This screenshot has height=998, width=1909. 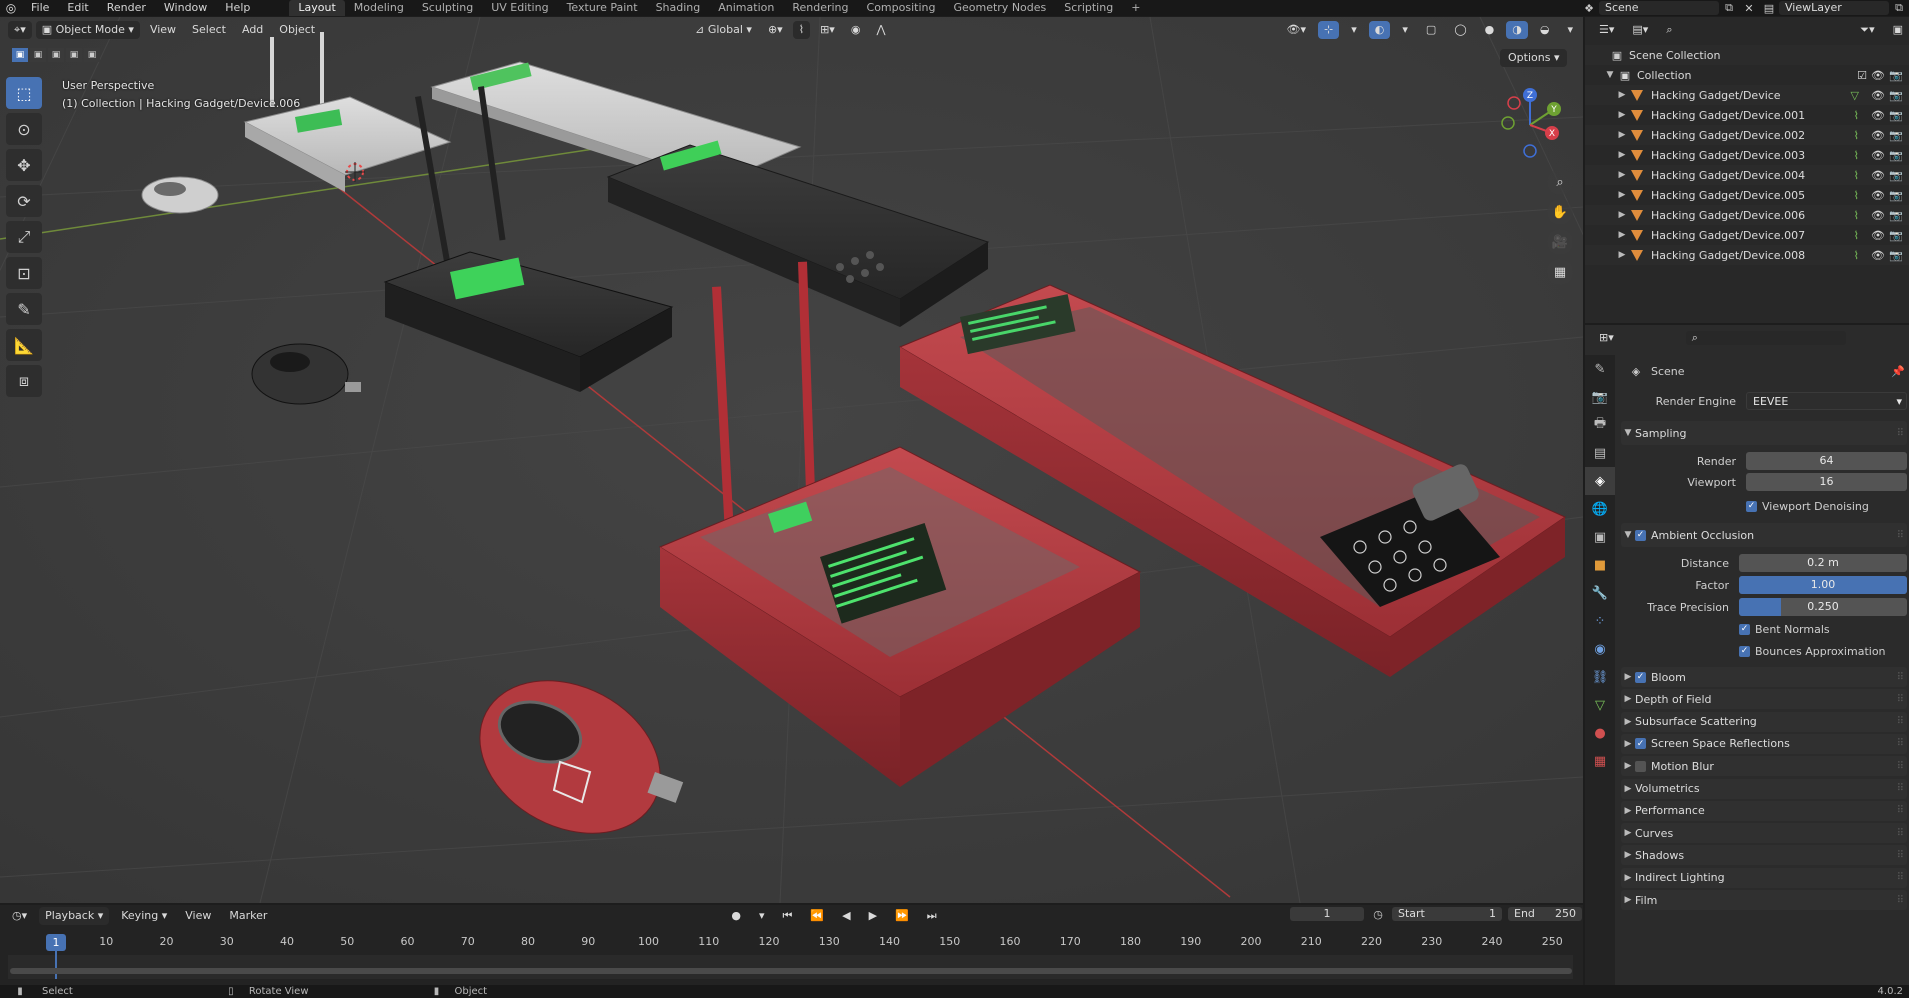 What do you see at coordinates (846, 916) in the screenshot?
I see `play-reverse-icon: ◀` at bounding box center [846, 916].